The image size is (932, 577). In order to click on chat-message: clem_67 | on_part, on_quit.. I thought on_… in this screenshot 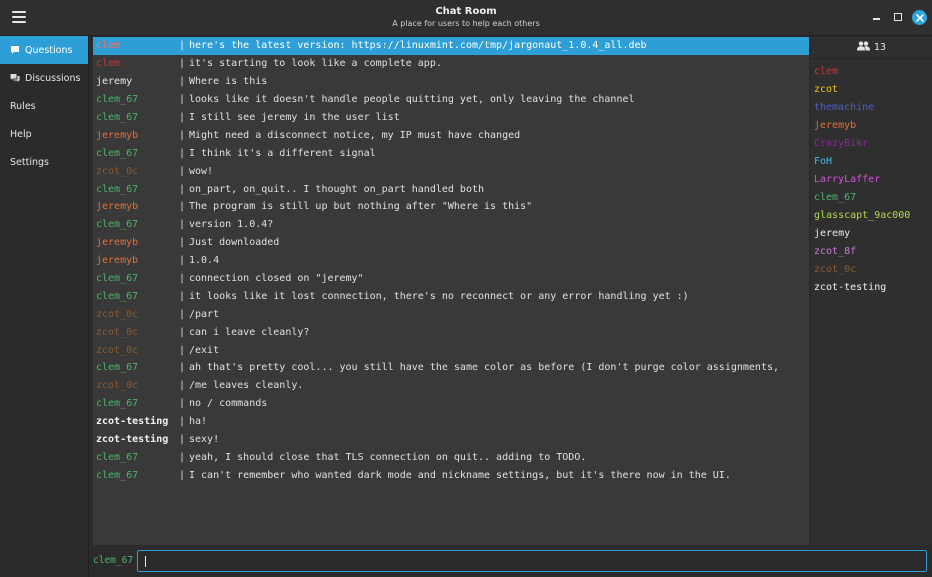, I will do `click(451, 189)`.